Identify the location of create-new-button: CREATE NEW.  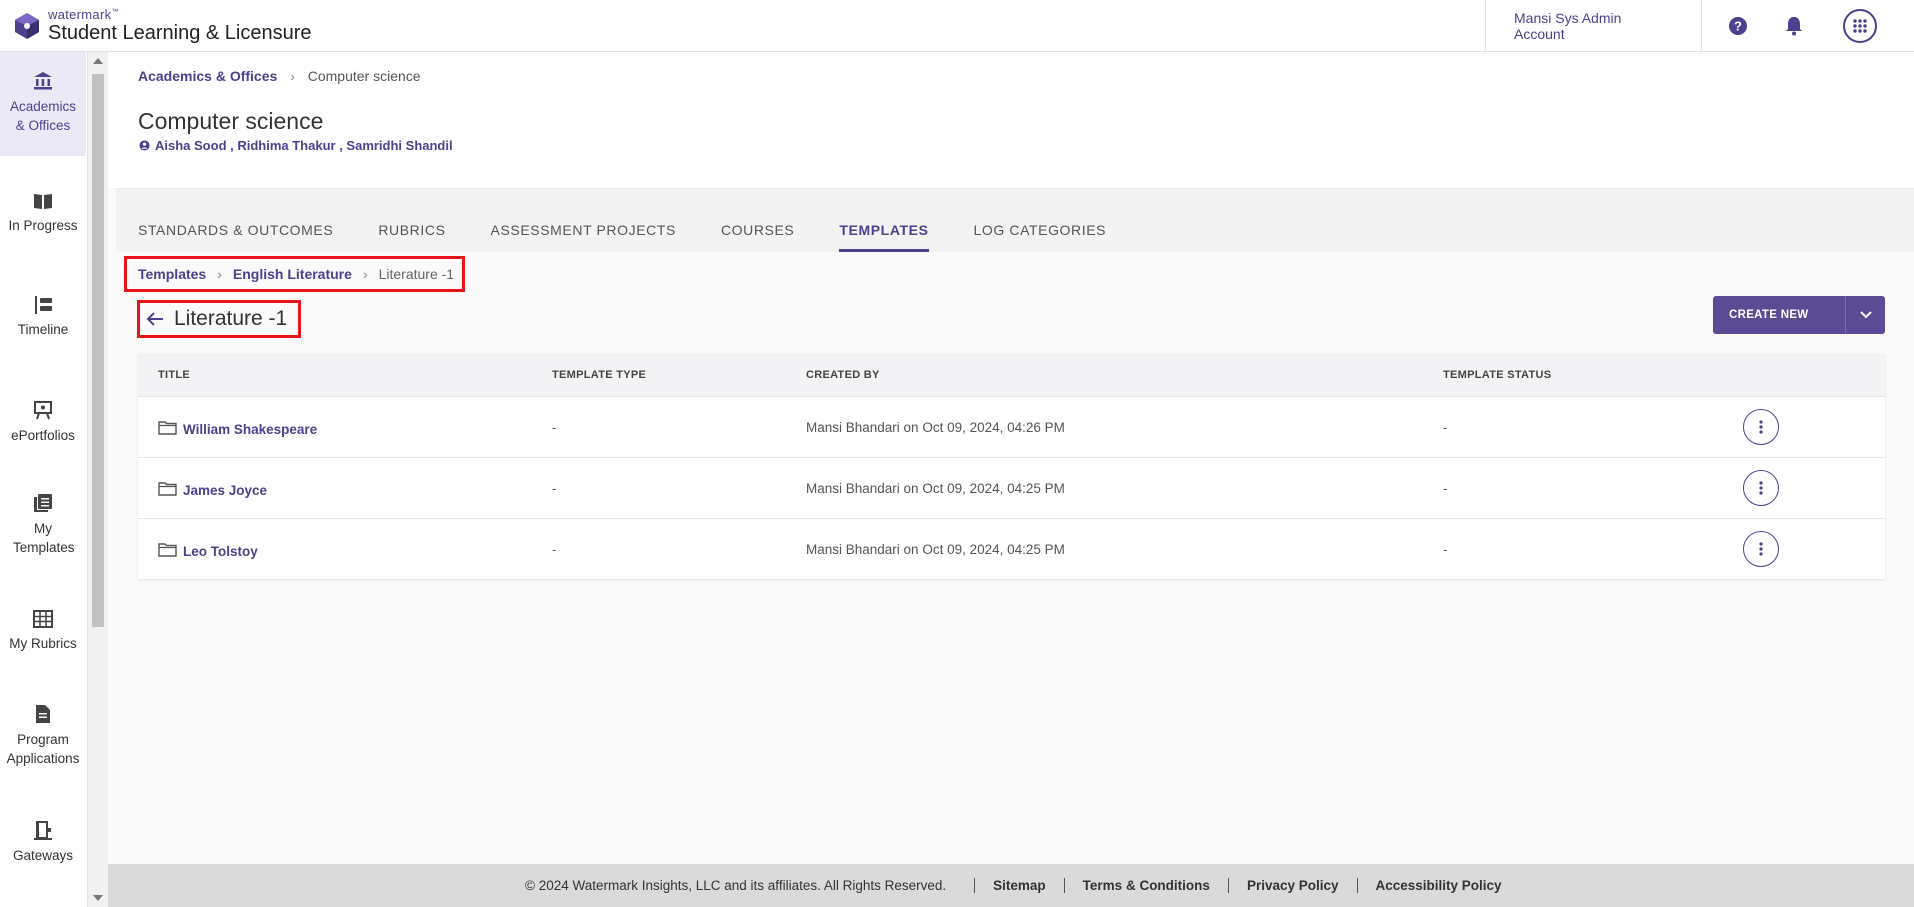
(1799, 315).